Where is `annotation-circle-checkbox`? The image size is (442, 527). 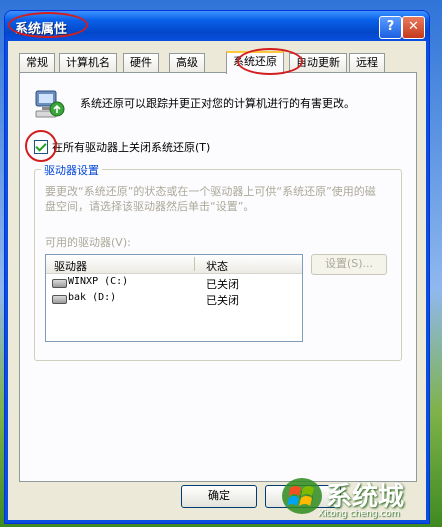
annotation-circle-checkbox is located at coordinates (41, 146).